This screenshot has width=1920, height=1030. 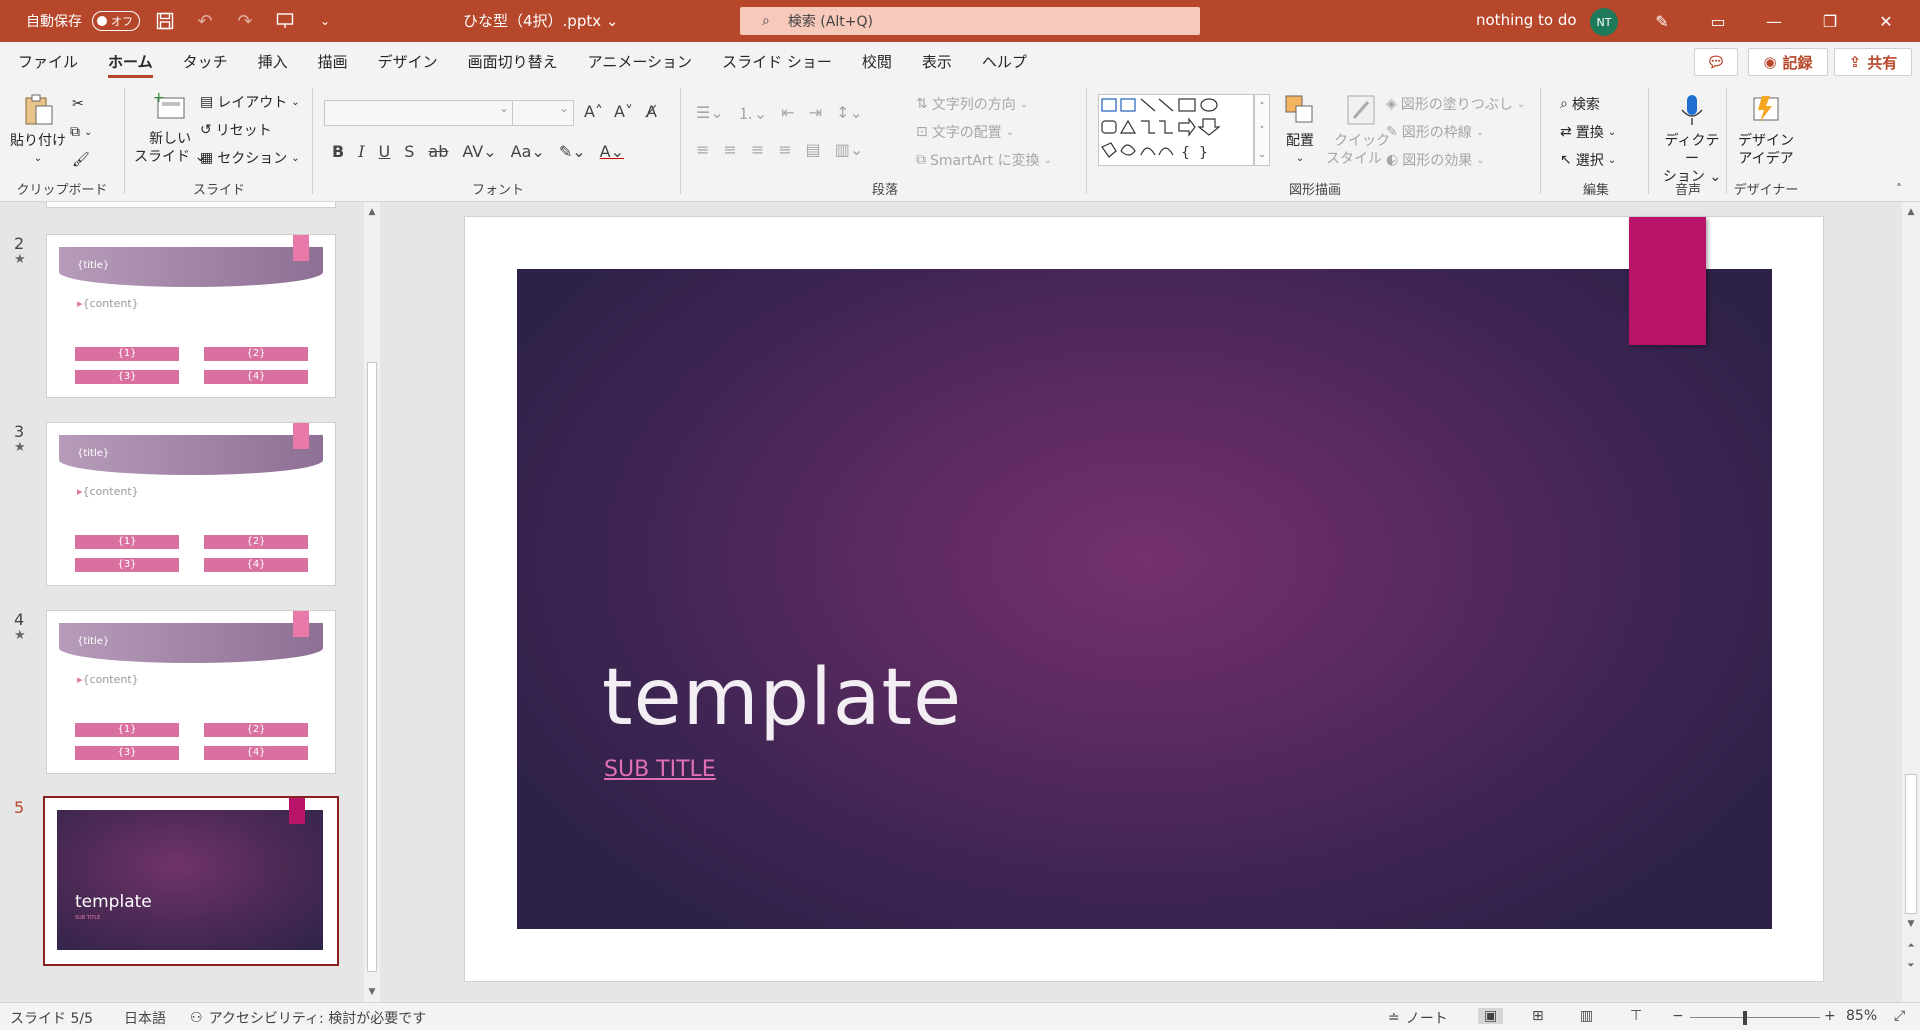 What do you see at coordinates (1830, 1016) in the screenshot?
I see `zoom-in-icon: +` at bounding box center [1830, 1016].